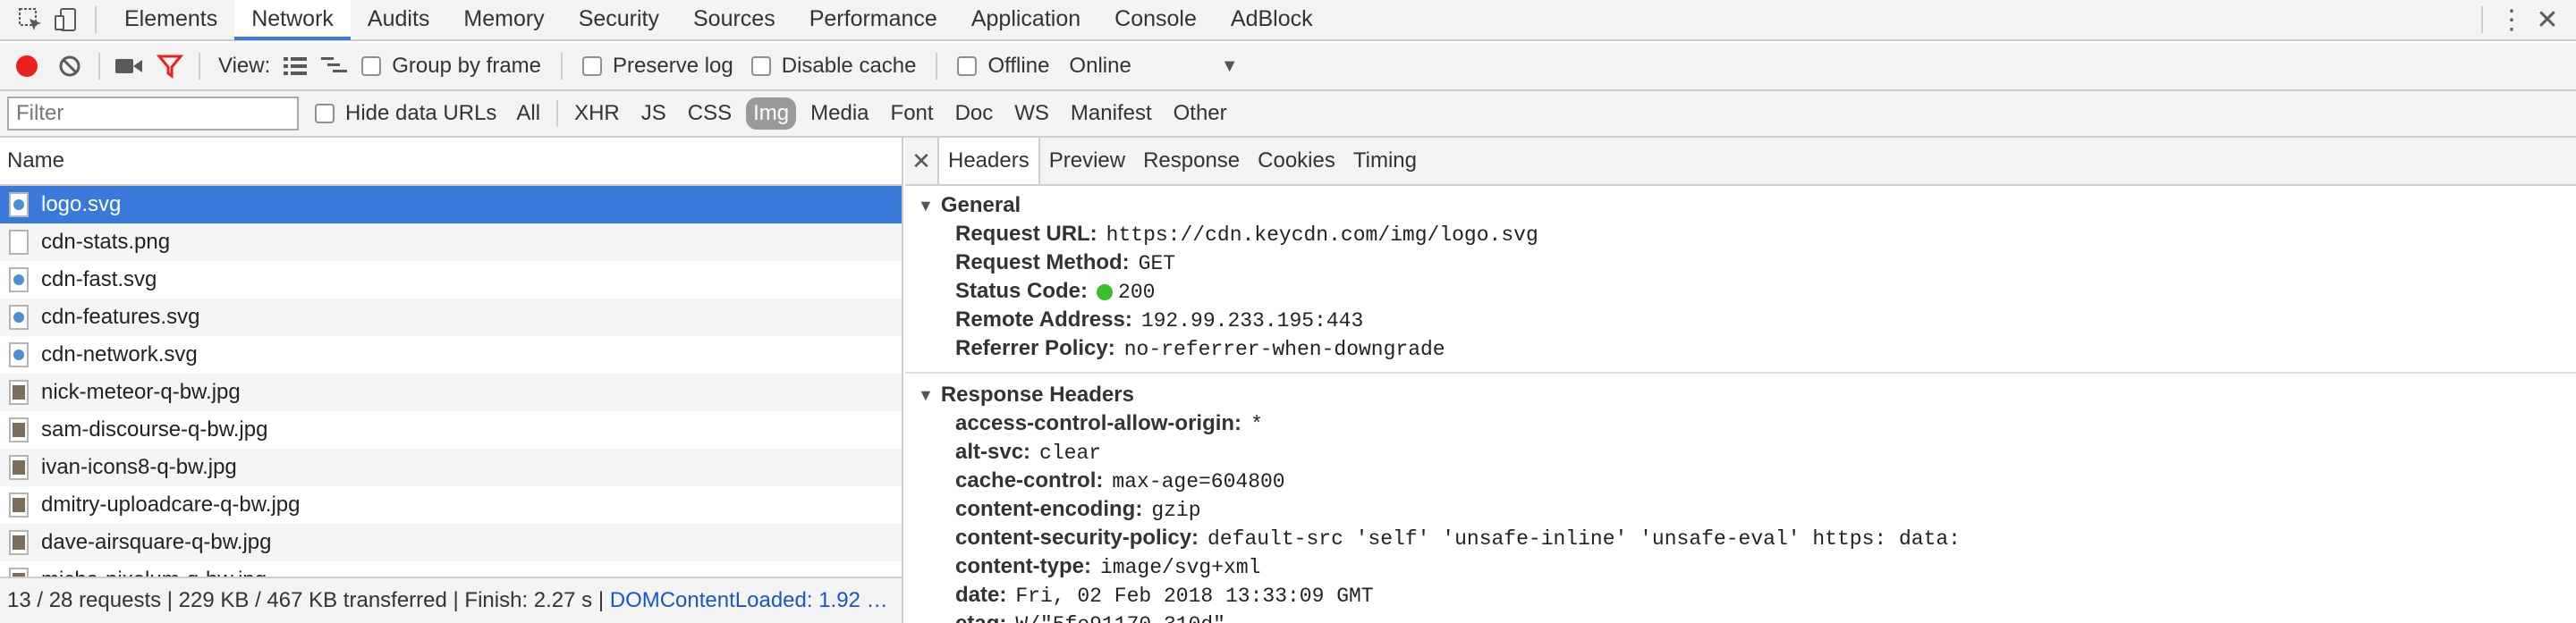  Describe the element at coordinates (1740, 204) in the screenshot. I see `general-section-header: ▼ General` at that location.